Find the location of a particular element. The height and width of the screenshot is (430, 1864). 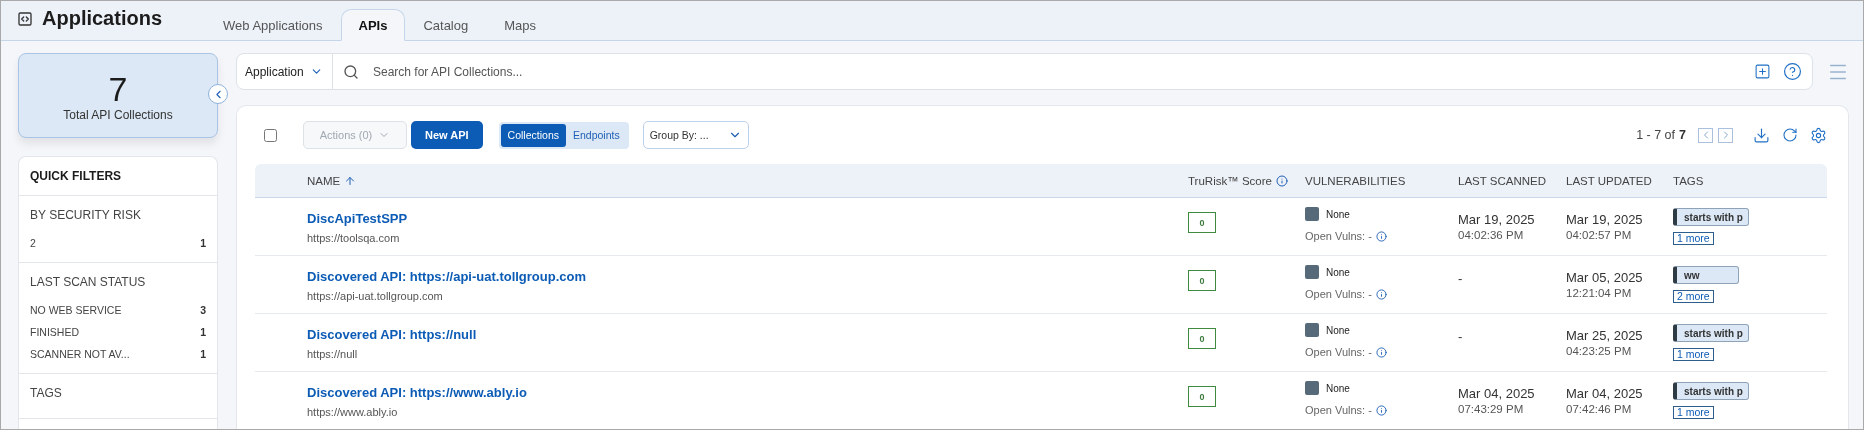

download-icon is located at coordinates (1761, 135).